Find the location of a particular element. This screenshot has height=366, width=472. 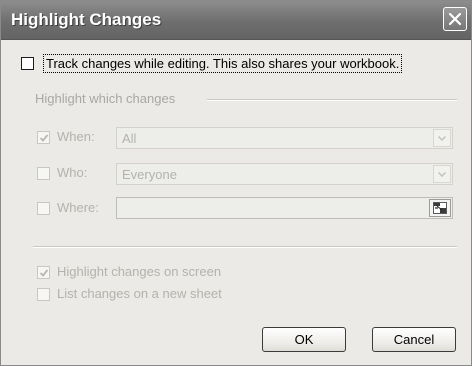

close-button is located at coordinates (455, 19).